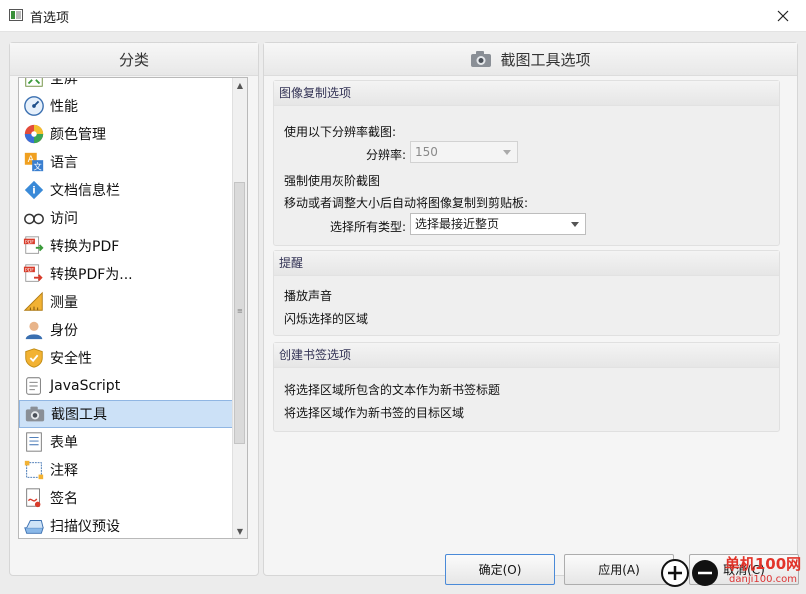  What do you see at coordinates (340, 132) in the screenshot?
I see `resolution-intro: 使用以下分辨率截图:` at bounding box center [340, 132].